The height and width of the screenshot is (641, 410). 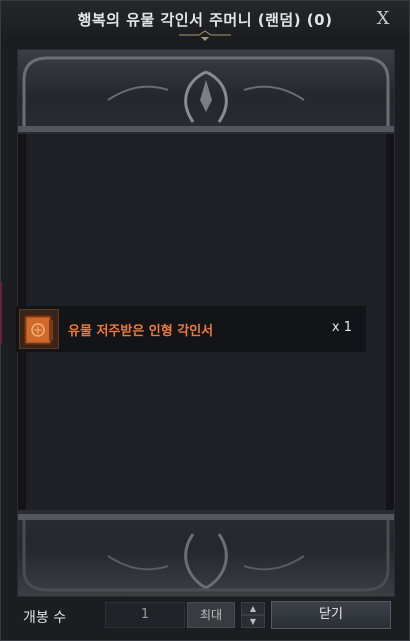 I want to click on item-name: 유물 저주받은 인형 각인서, so click(x=141, y=331).